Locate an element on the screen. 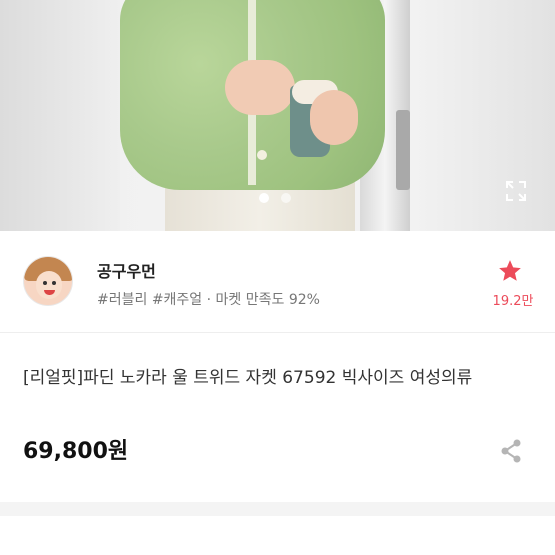  background-hinge is located at coordinates (403, 150).